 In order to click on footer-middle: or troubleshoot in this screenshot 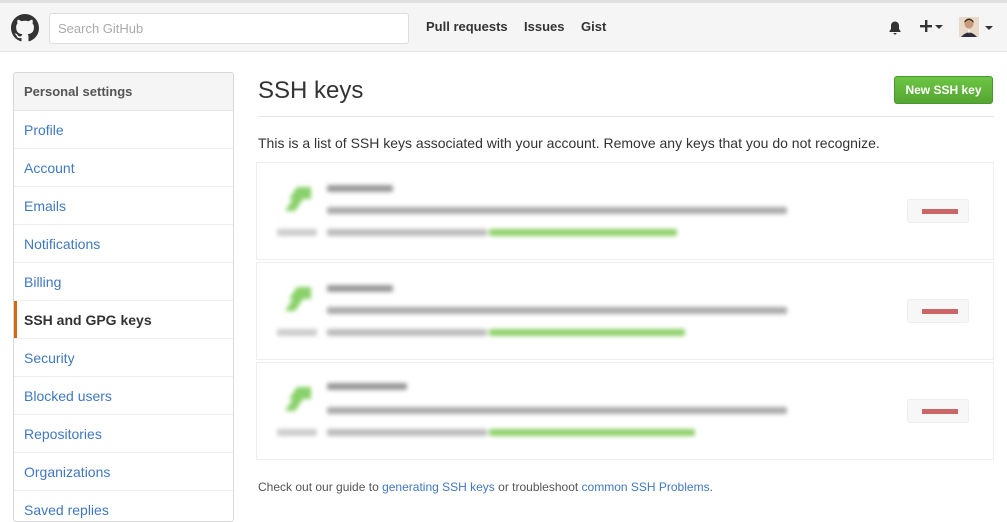, I will do `click(538, 487)`.